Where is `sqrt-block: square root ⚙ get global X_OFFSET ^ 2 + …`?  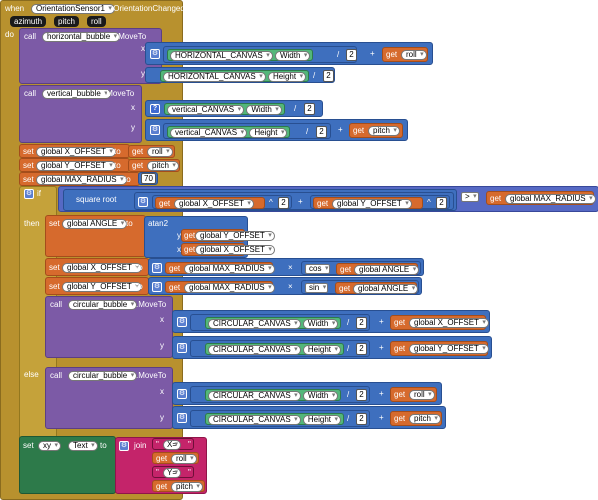 sqrt-block: square root ⚙ get global X_OFFSET ^ 2 + … is located at coordinates (260, 200).